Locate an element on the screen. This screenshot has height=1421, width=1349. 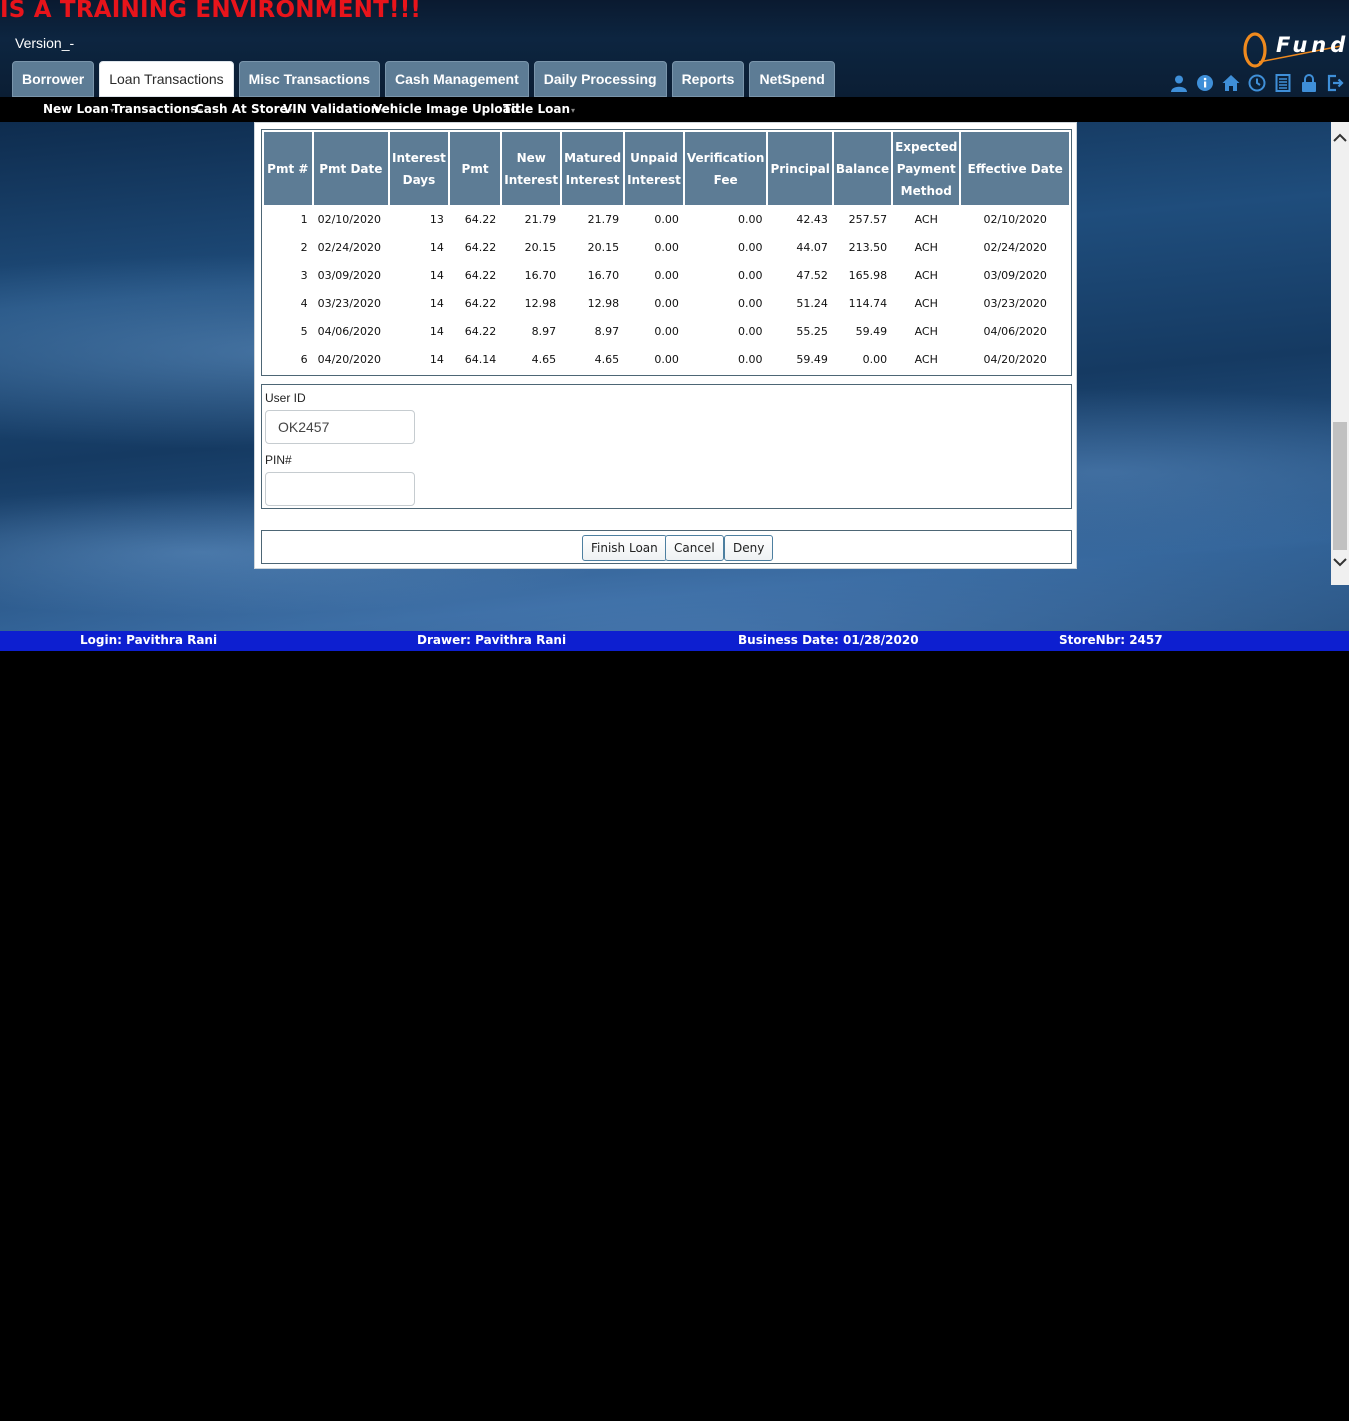
tab-daily-processing: Daily Processing is located at coordinates (600, 79).